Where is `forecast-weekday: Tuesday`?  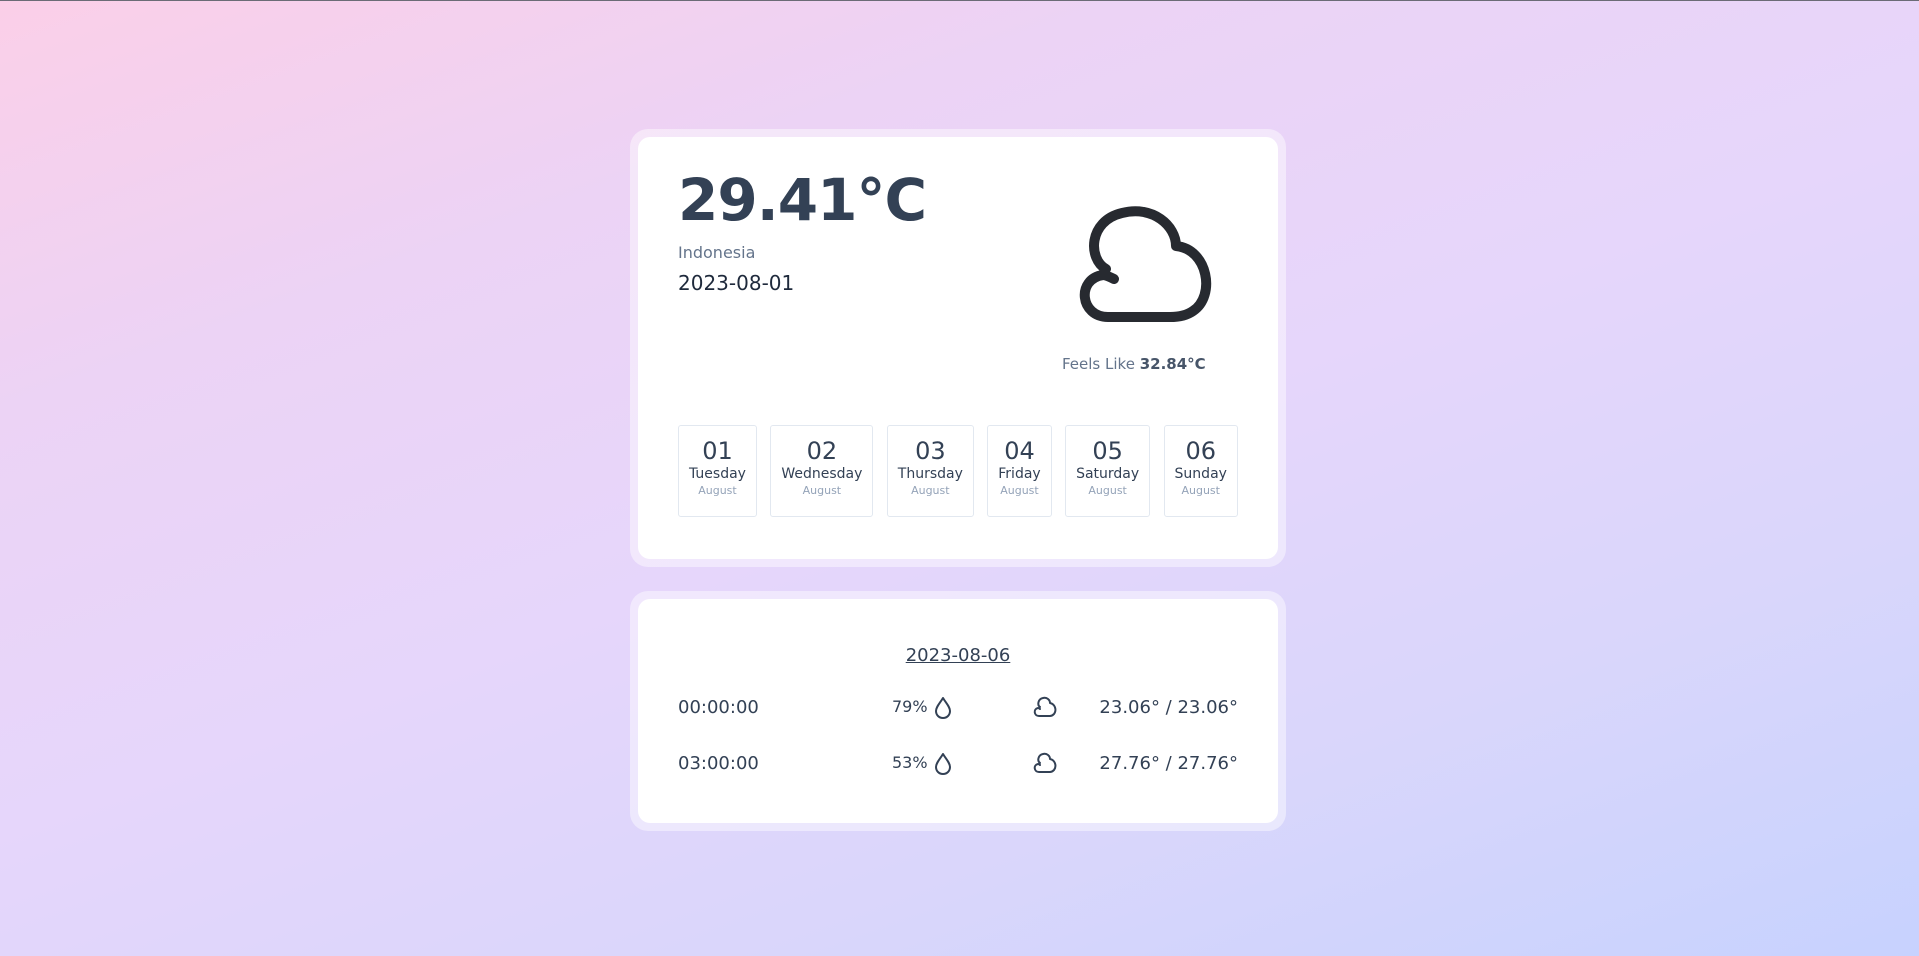
forecast-weekday: Tuesday is located at coordinates (717, 474).